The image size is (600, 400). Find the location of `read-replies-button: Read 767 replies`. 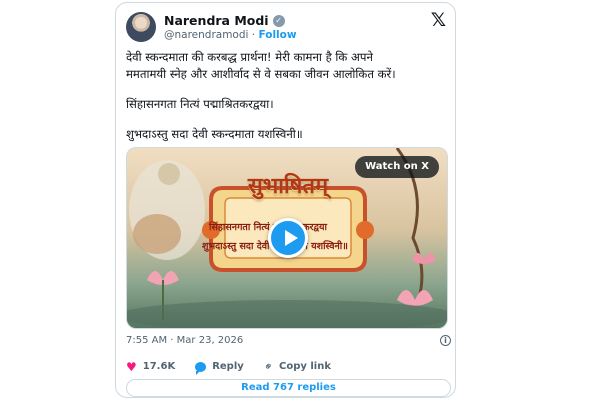

read-replies-button: Read 767 replies is located at coordinates (288, 388).